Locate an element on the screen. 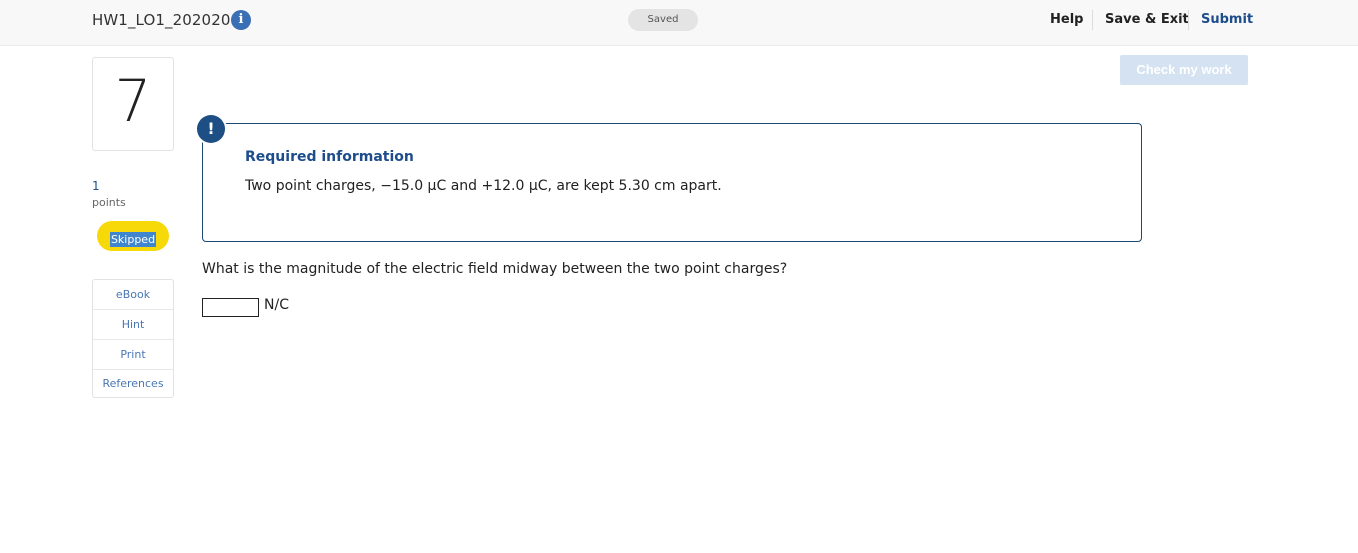  save-status-badge: Saved is located at coordinates (663, 20).